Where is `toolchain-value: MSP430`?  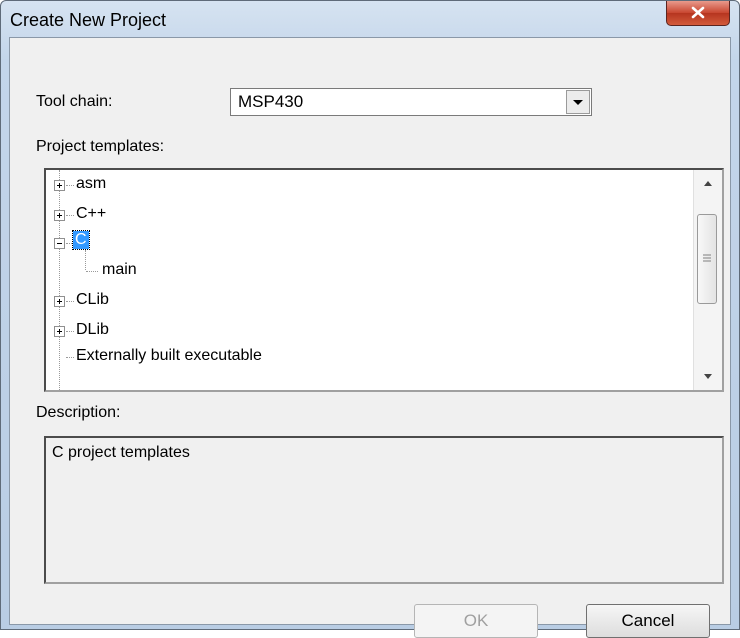 toolchain-value: MSP430 is located at coordinates (271, 101).